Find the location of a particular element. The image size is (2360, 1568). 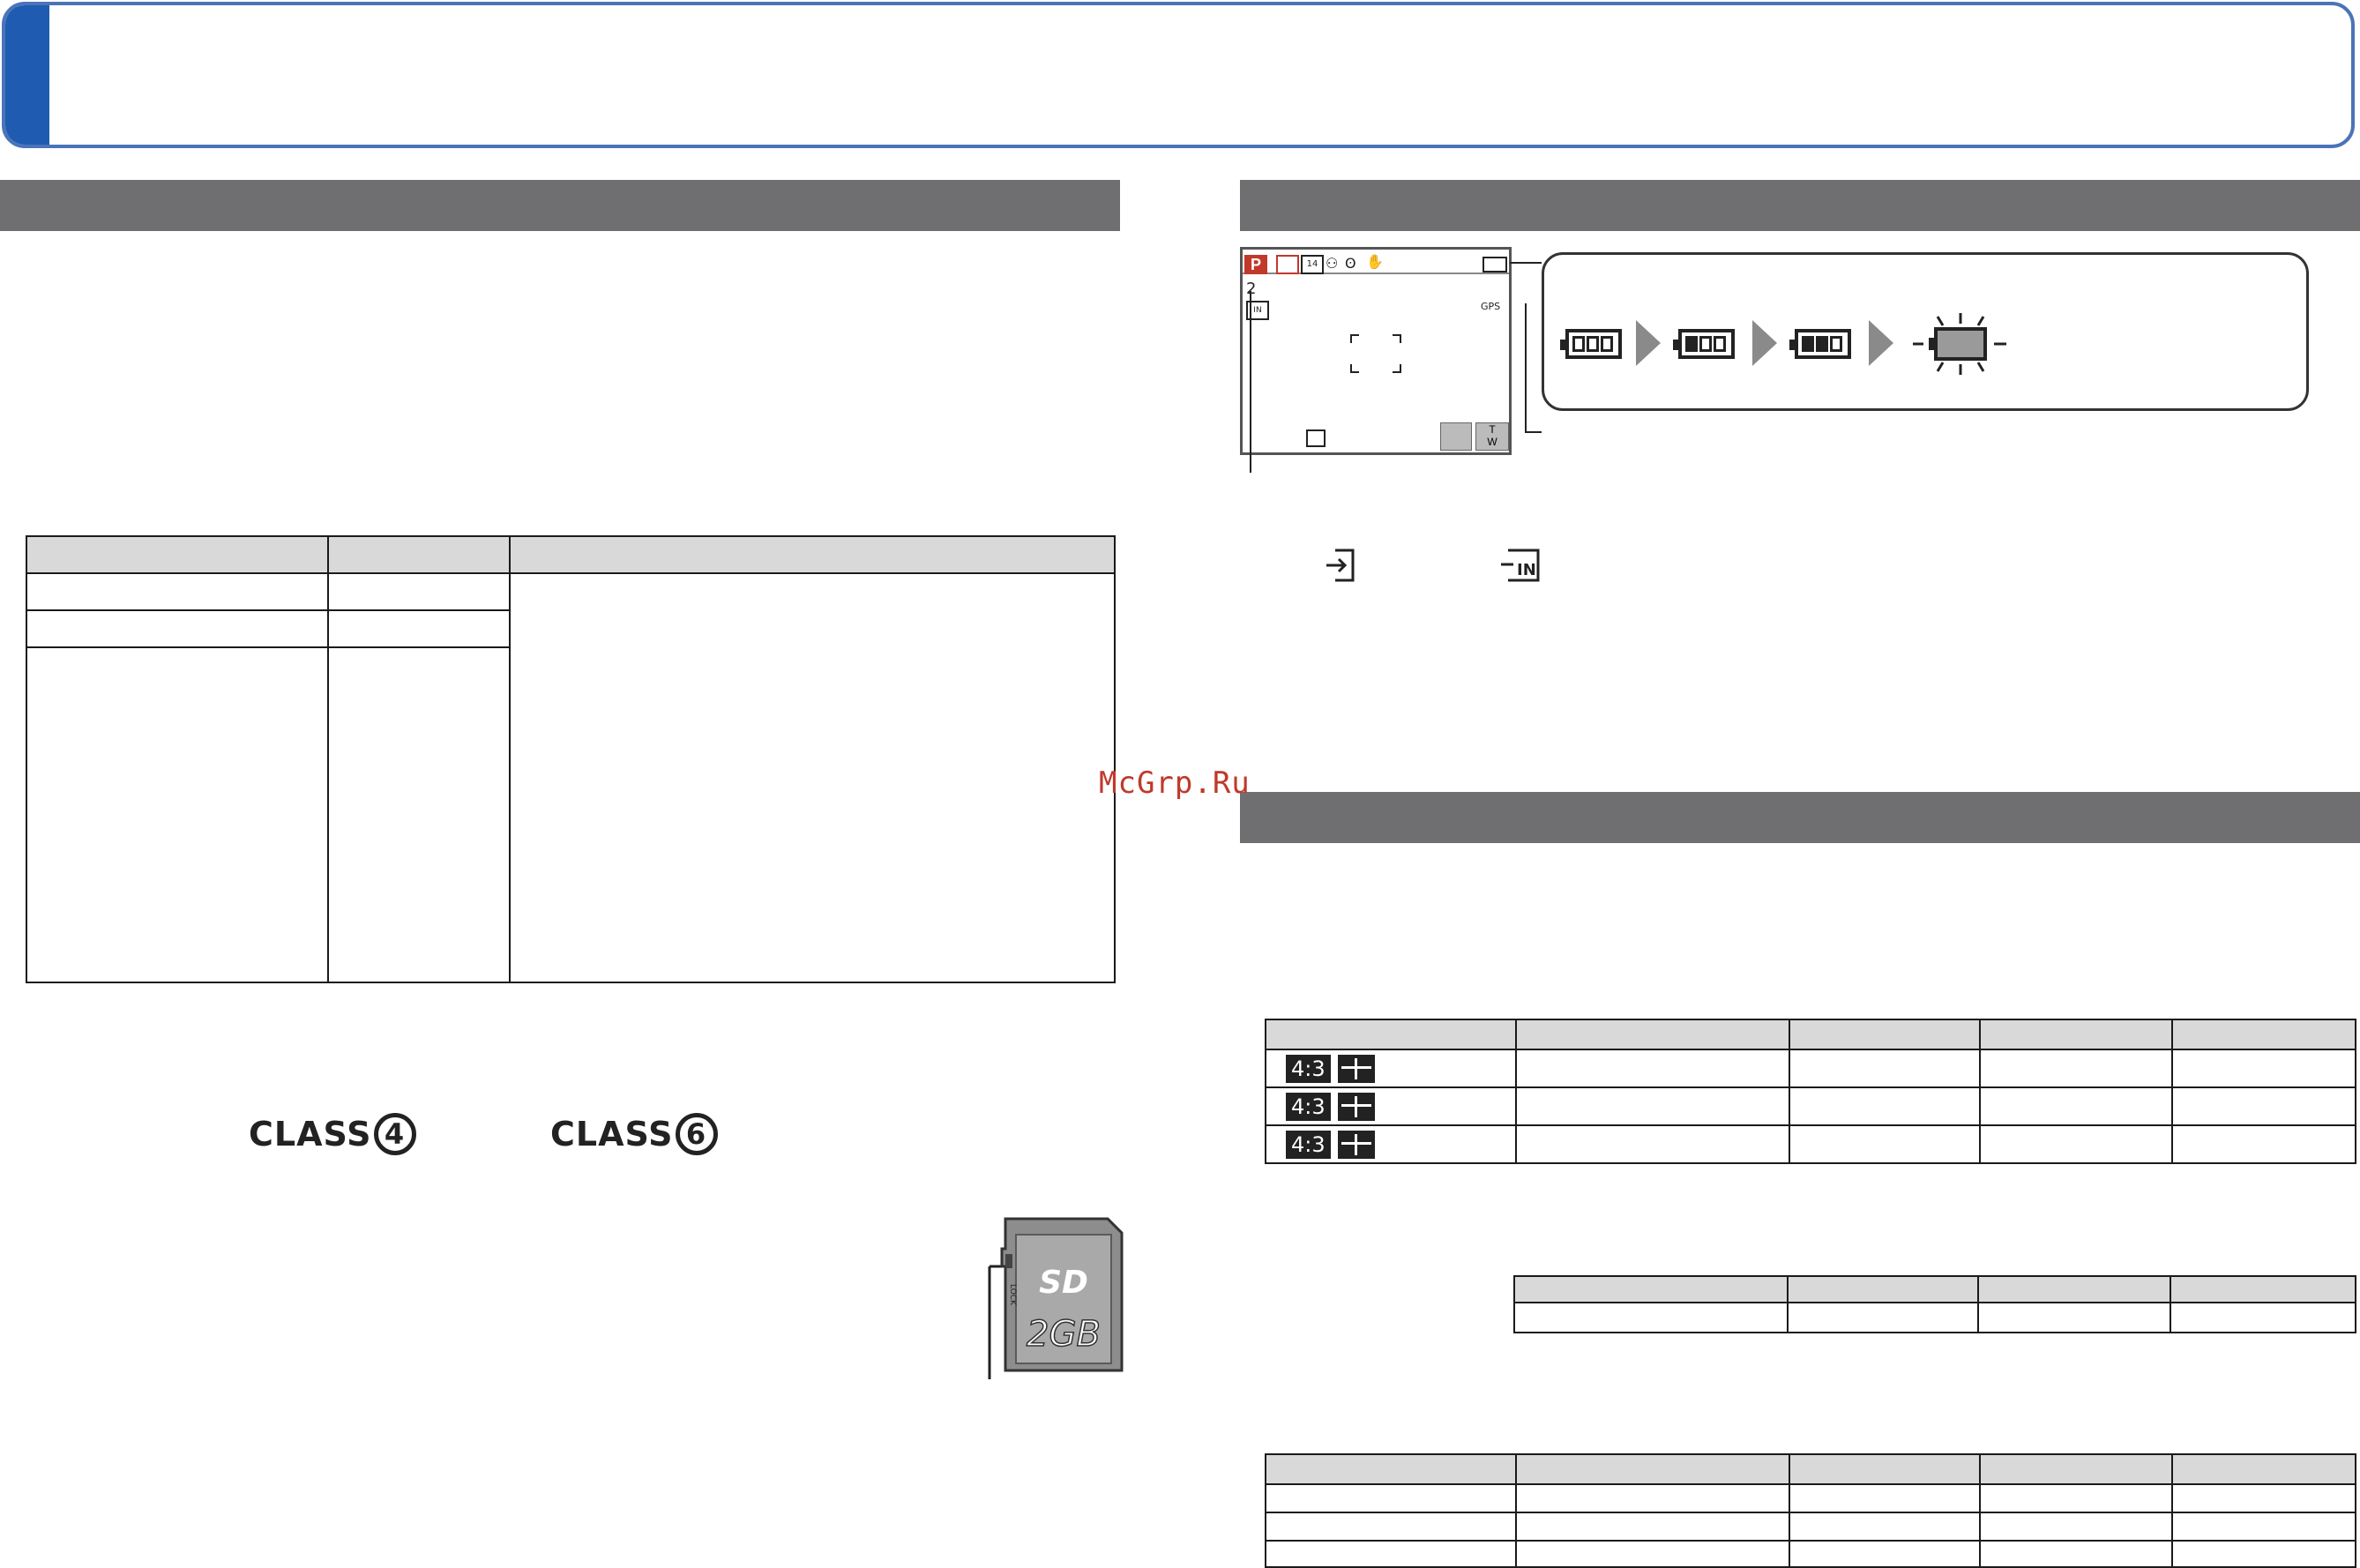

memory-table is located at coordinates (571, 759).